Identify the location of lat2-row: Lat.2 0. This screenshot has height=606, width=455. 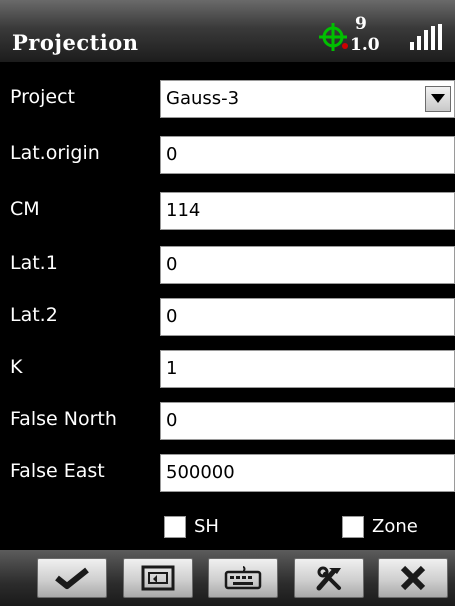
(227, 318).